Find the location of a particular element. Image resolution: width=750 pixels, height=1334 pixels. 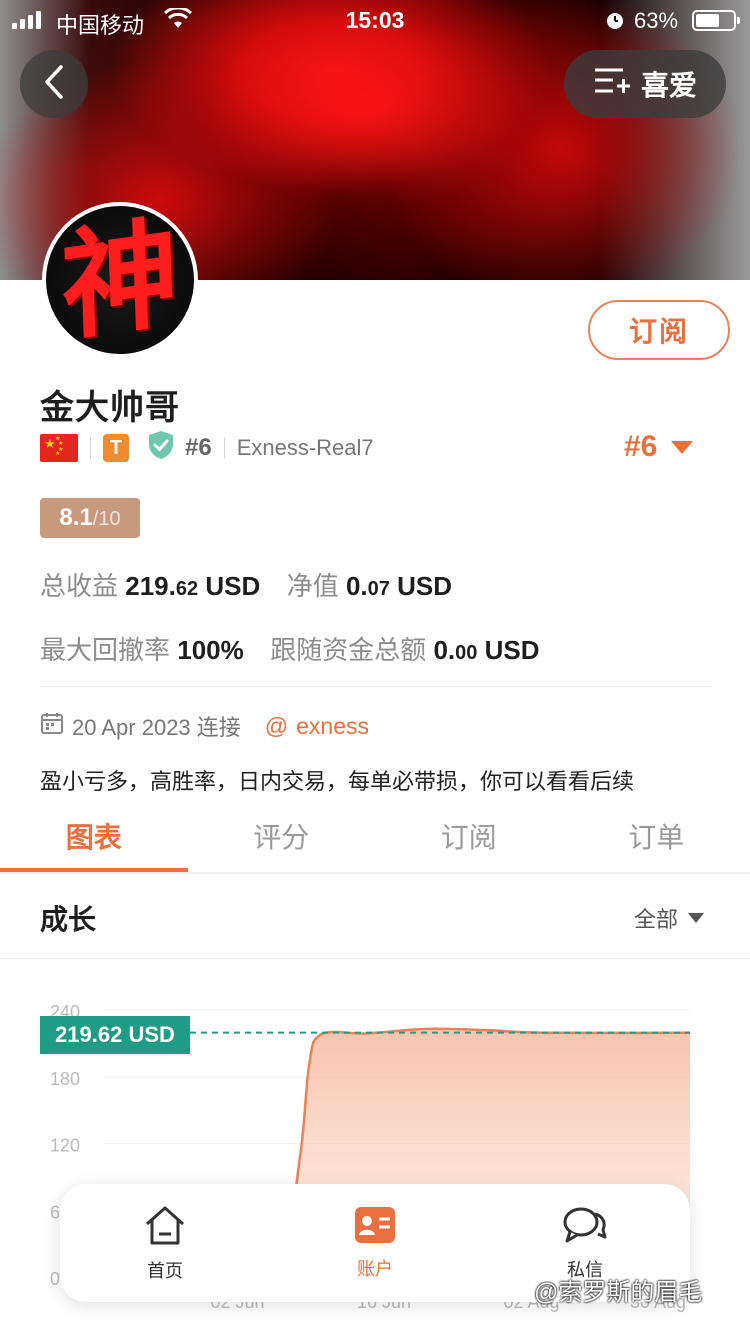

status-bar: 中国移动 15:03 63% is located at coordinates (375, 20).